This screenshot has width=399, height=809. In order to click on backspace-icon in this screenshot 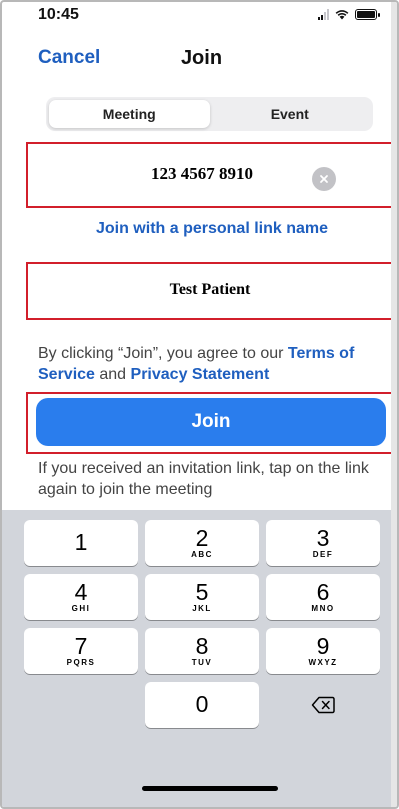, I will do `click(323, 705)`.